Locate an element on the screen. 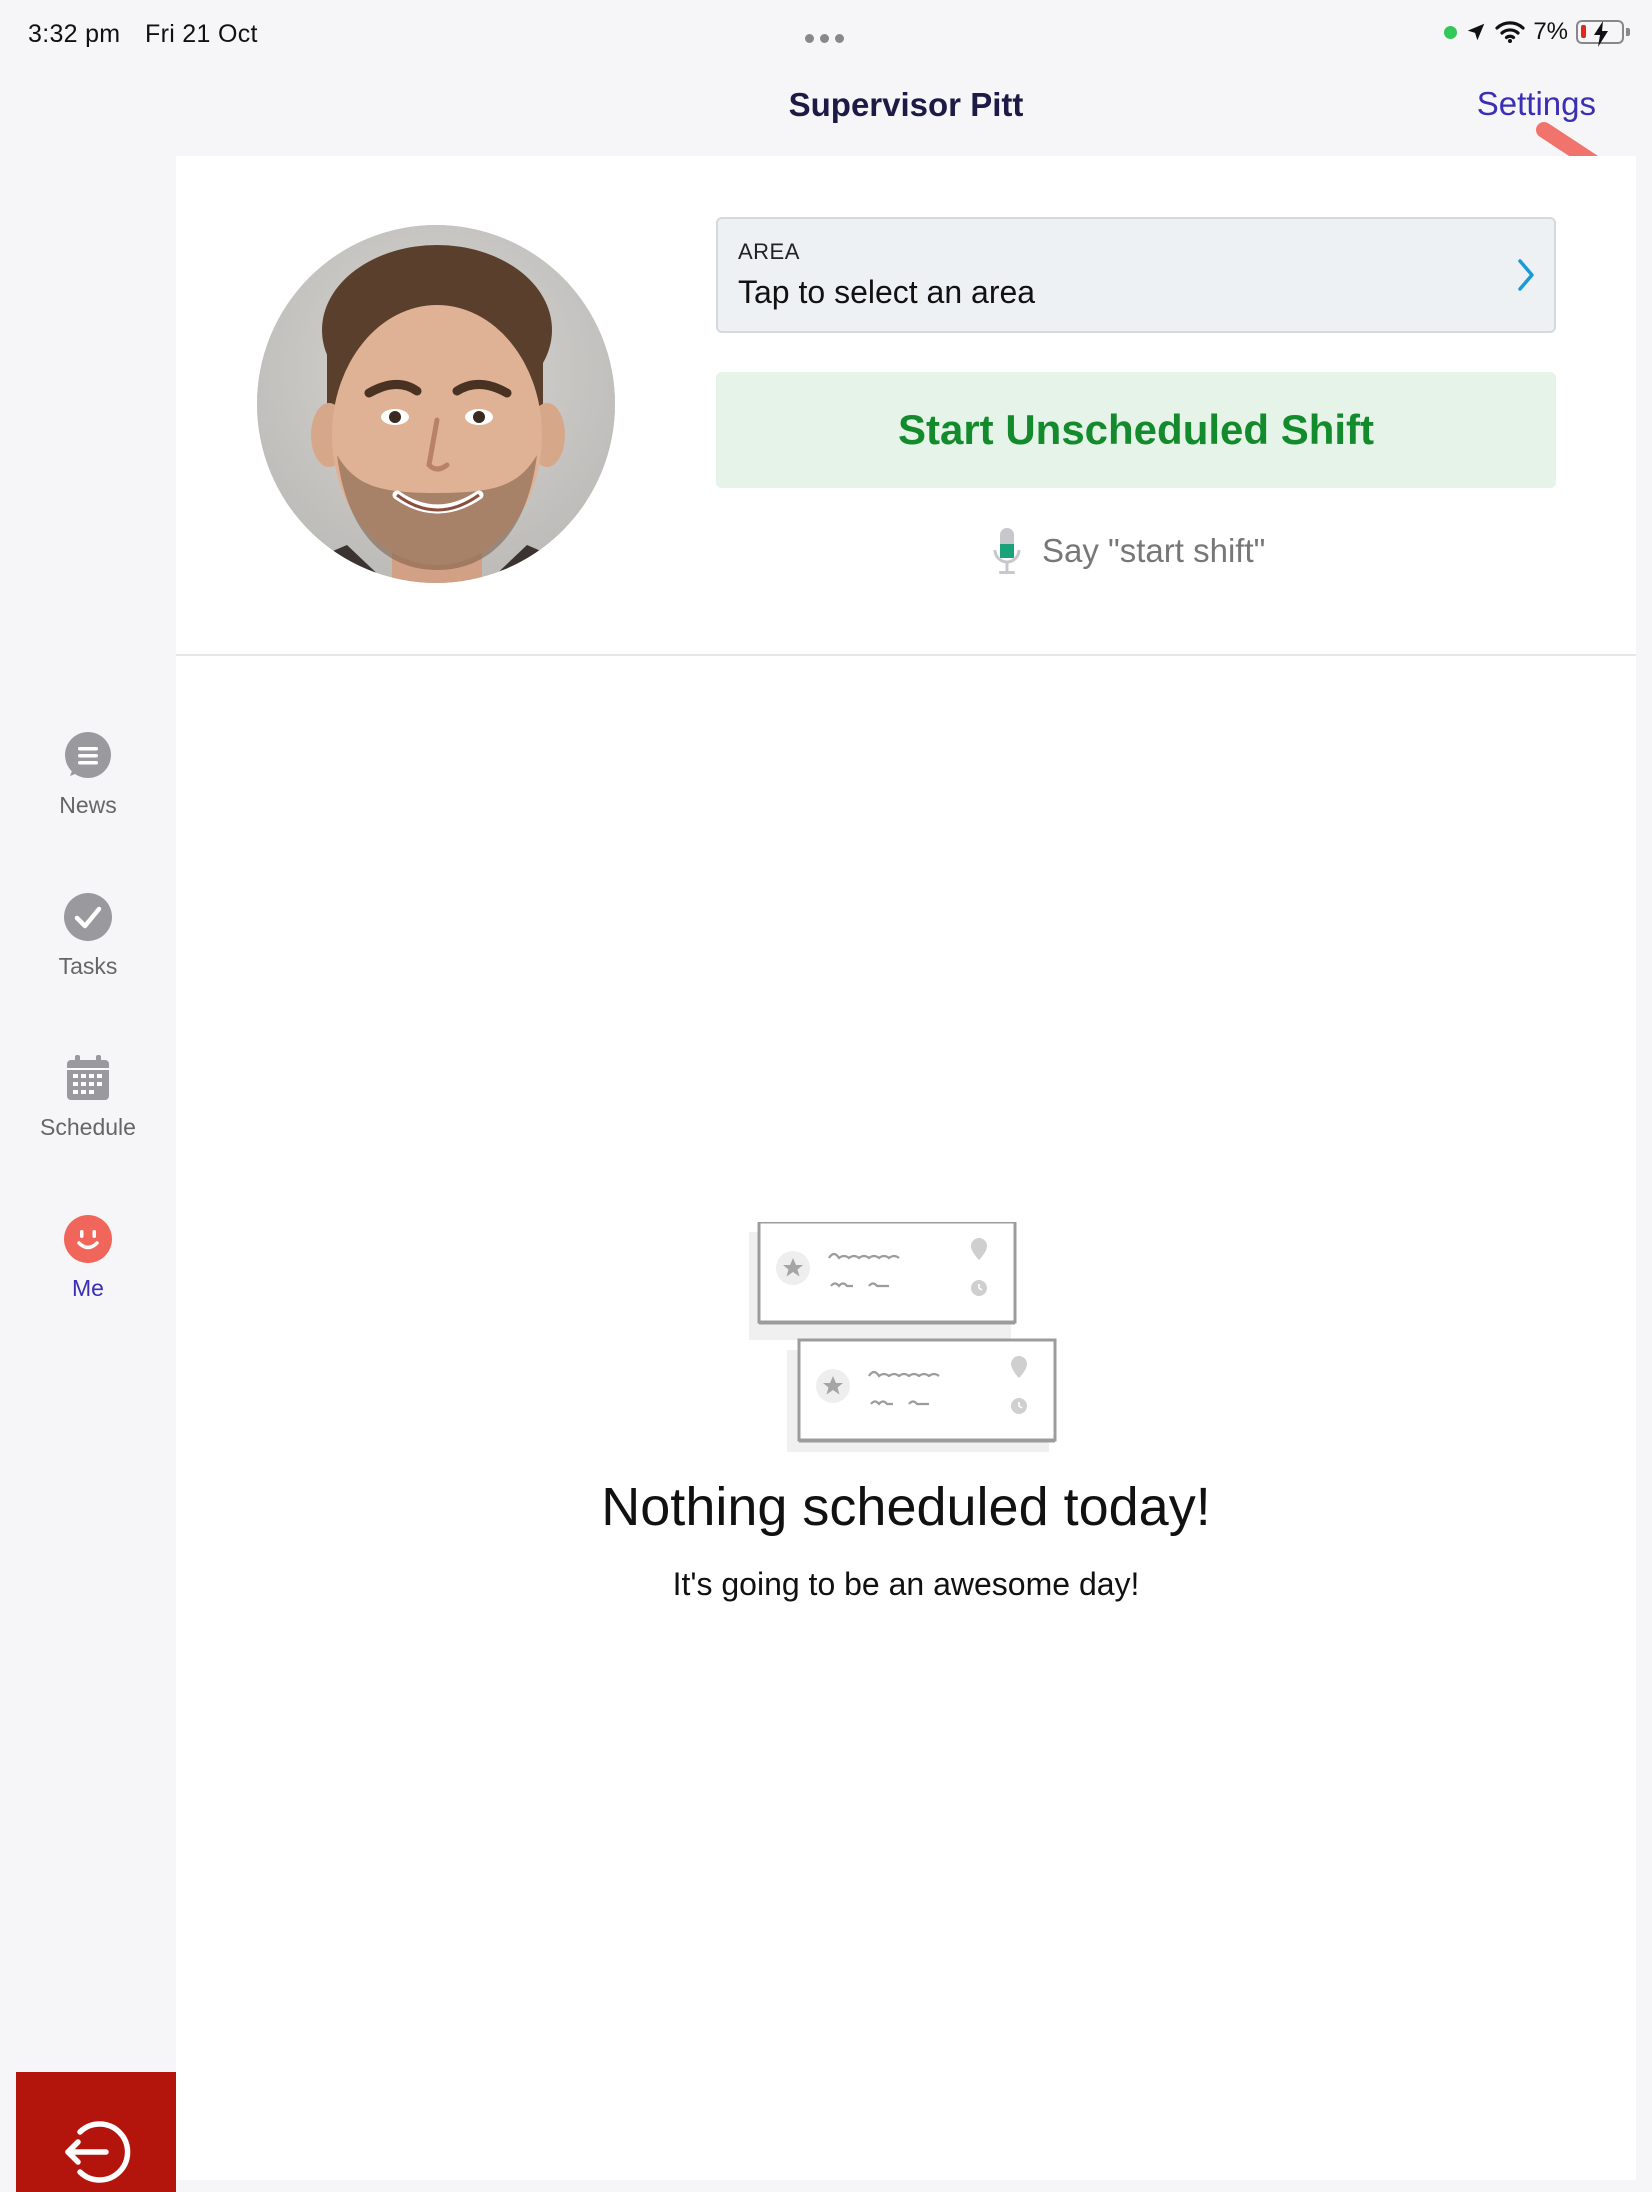 Image resolution: width=1652 pixels, height=2192 pixels. logout-icon is located at coordinates (98, 2152).